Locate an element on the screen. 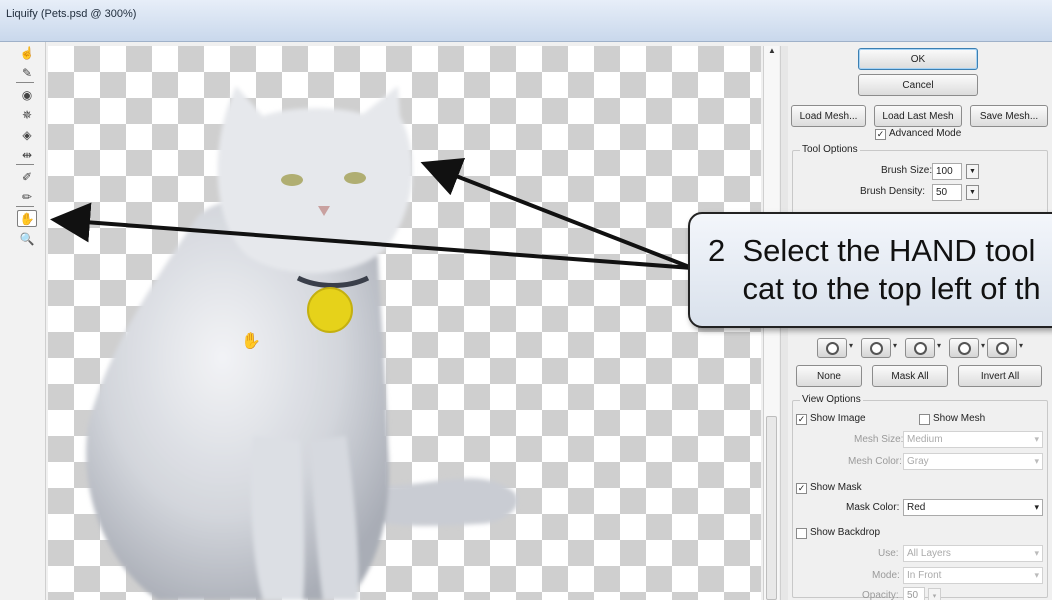  mask-color-select: Red is located at coordinates (973, 507).